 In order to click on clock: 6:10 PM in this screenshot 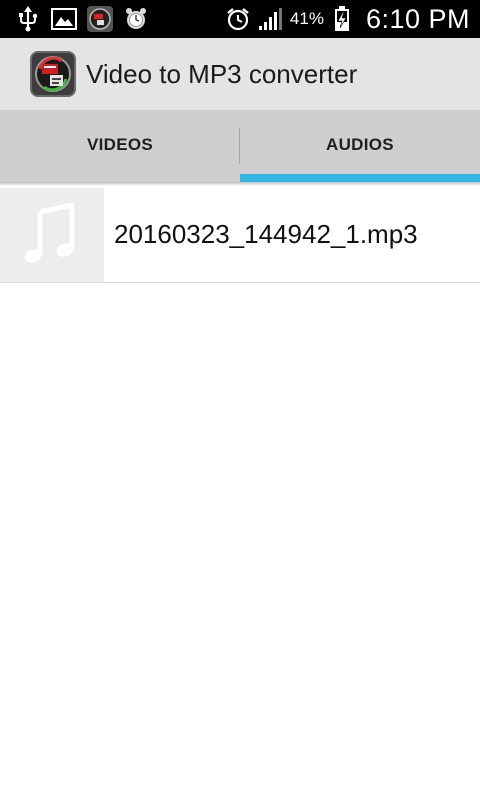, I will do `click(417, 18)`.